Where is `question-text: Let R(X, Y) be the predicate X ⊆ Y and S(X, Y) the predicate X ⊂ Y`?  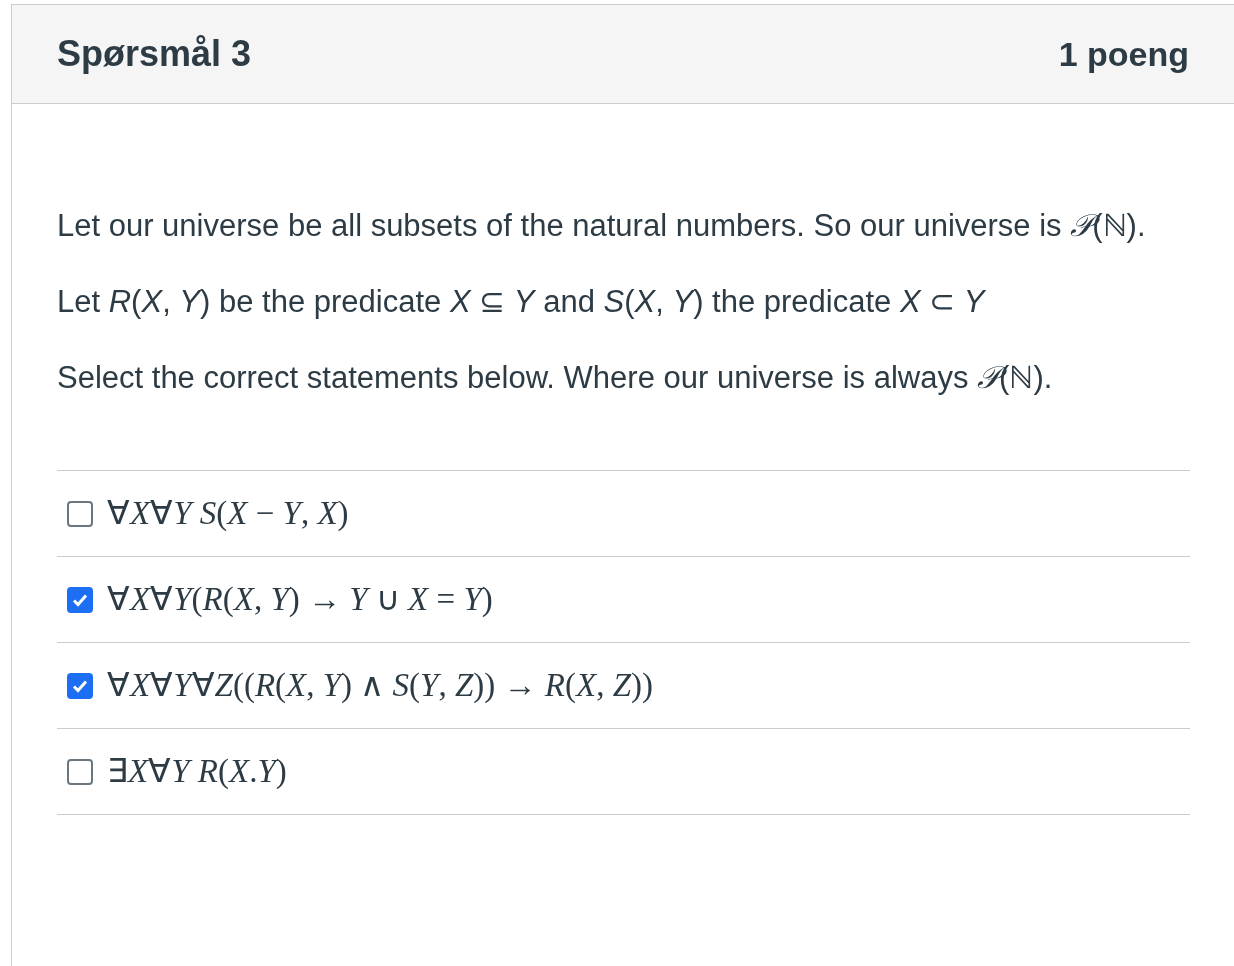
question-text: Let R(X, Y) be the predicate X ⊆ Y and S(X, Y) the predicate X ⊂ Y is located at coordinates (522, 302).